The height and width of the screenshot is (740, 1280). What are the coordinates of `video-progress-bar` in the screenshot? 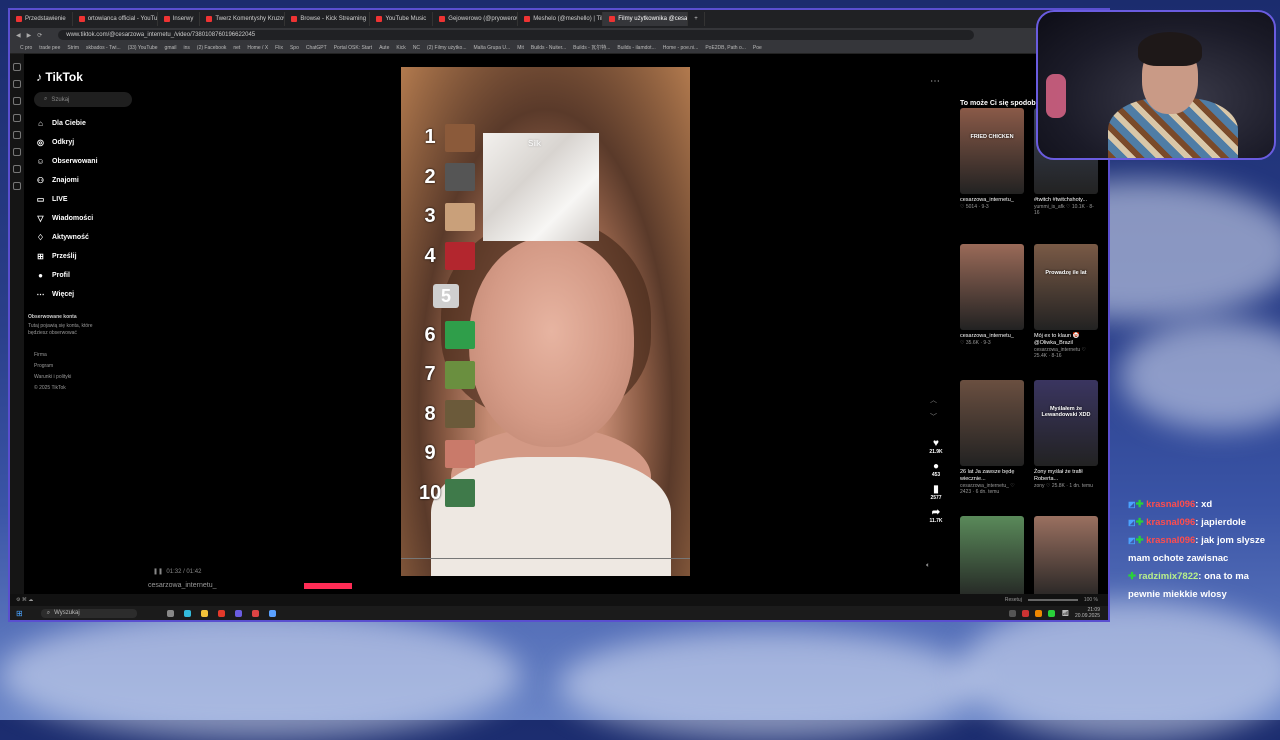 It's located at (545, 558).